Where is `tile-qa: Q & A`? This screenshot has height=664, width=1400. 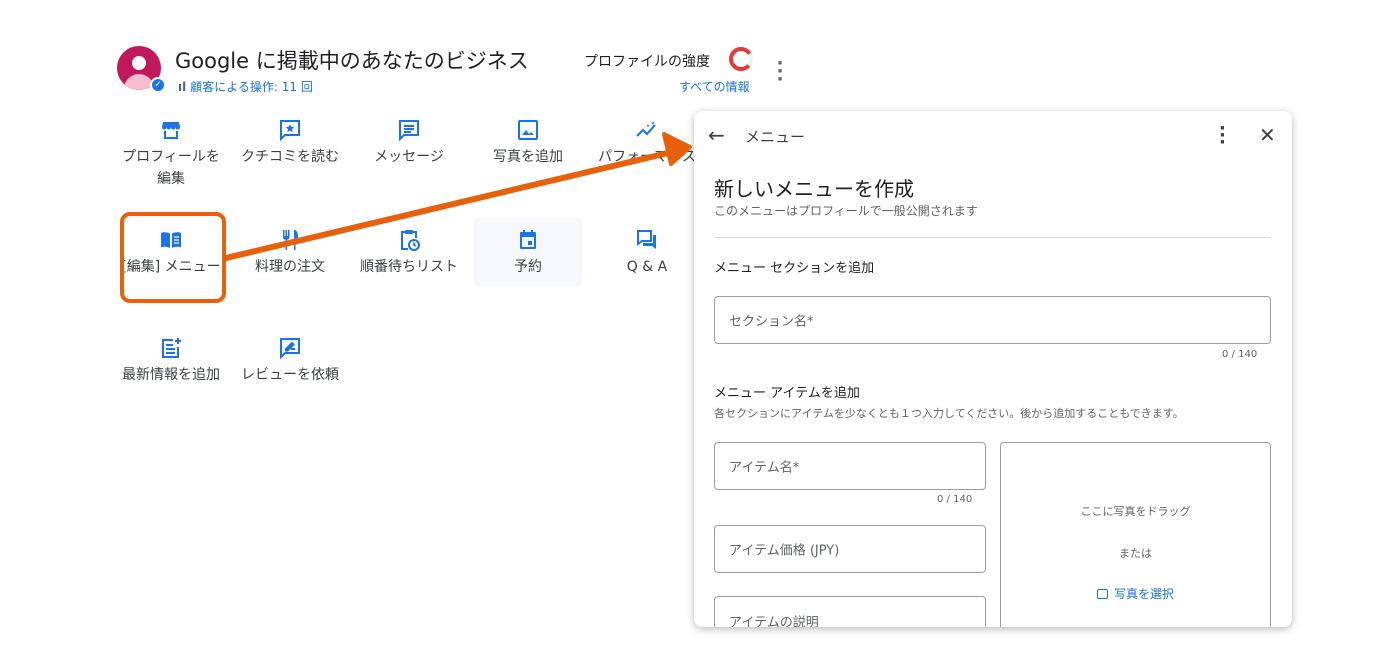
tile-qa: Q & A is located at coordinates (647, 253).